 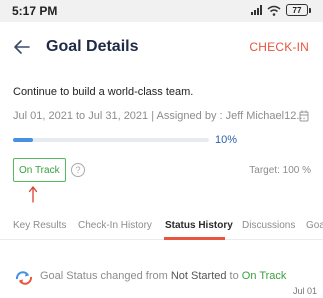 What do you see at coordinates (226, 140) in the screenshot?
I see `progress-value: 10%` at bounding box center [226, 140].